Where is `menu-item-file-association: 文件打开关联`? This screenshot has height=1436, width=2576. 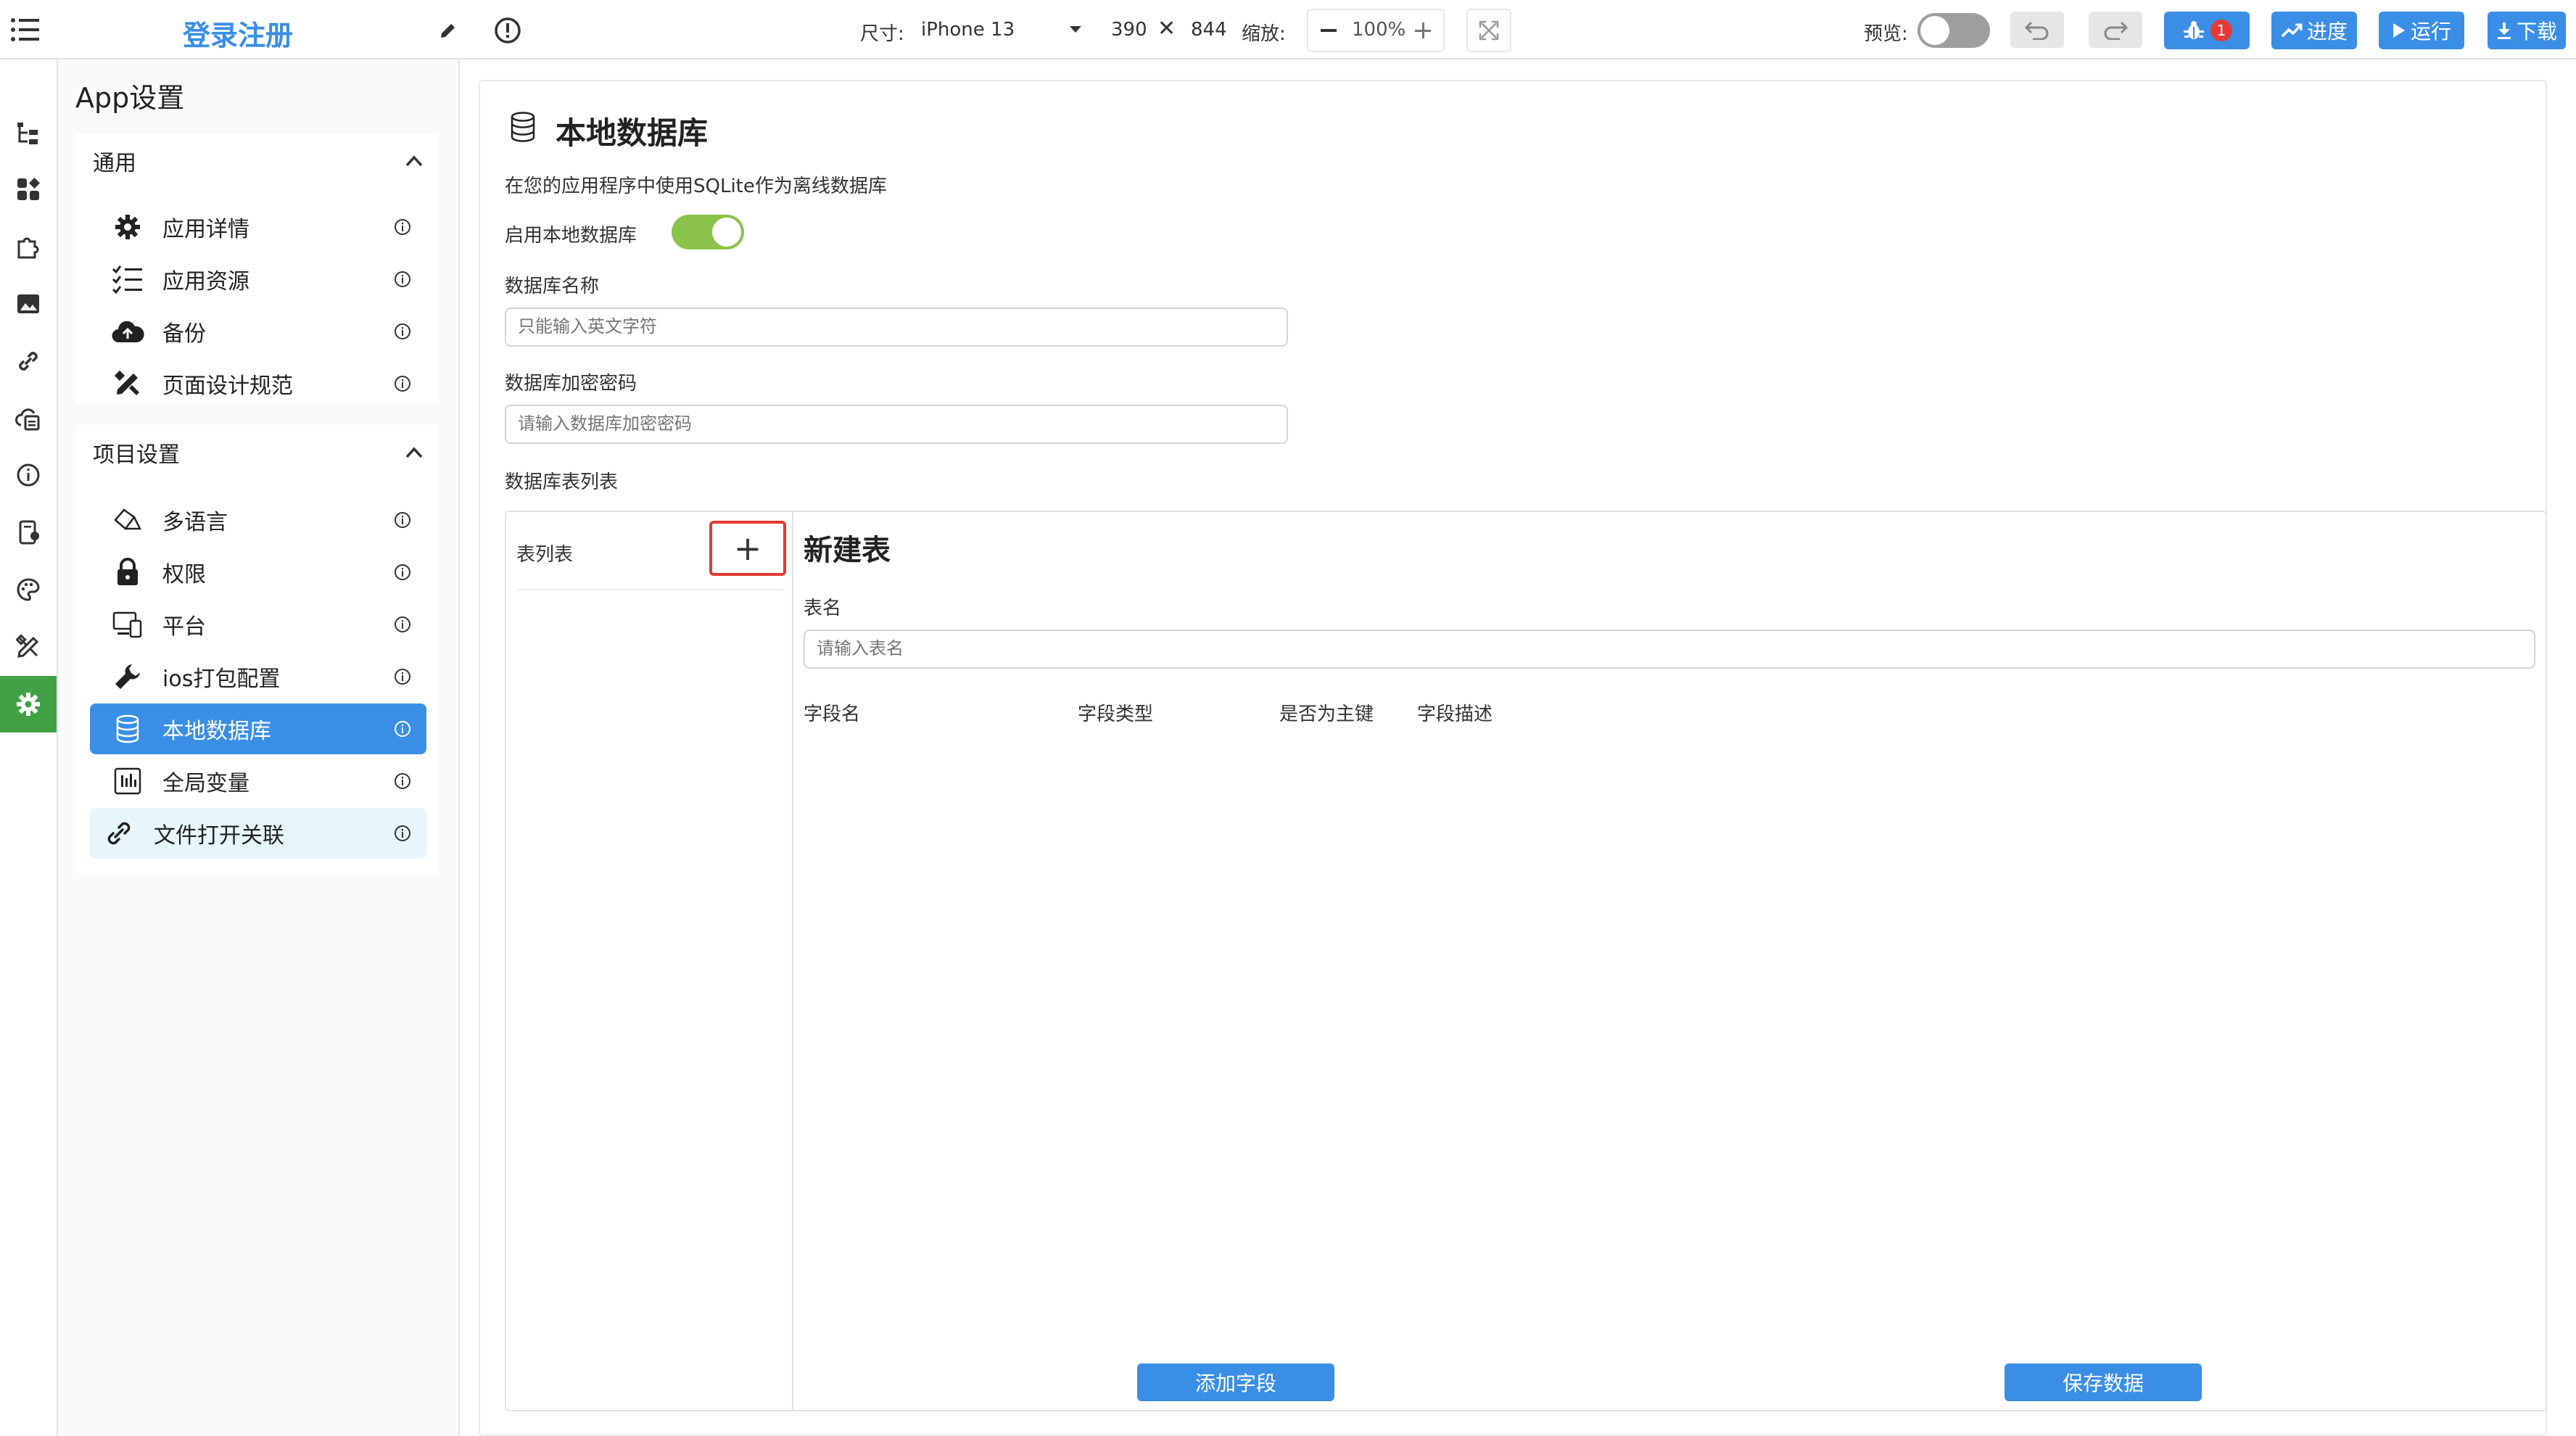
menu-item-file-association: 文件打开关联 is located at coordinates (258, 834).